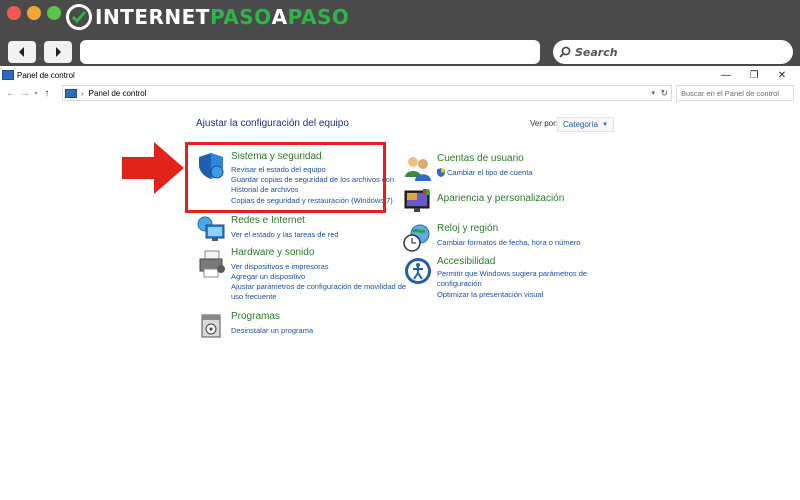  I want to click on window-title: Panel de control, so click(46, 75).